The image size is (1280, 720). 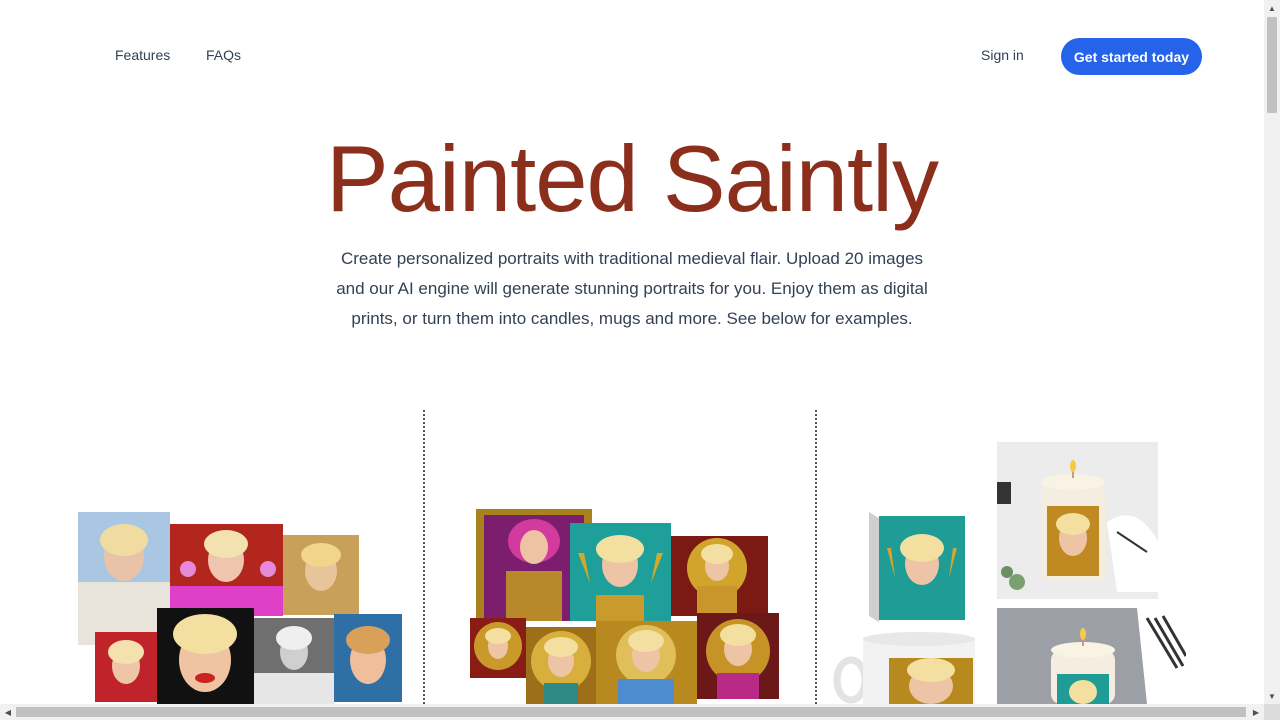 What do you see at coordinates (8, 712) in the screenshot?
I see `scroll-left-icon: ◀` at bounding box center [8, 712].